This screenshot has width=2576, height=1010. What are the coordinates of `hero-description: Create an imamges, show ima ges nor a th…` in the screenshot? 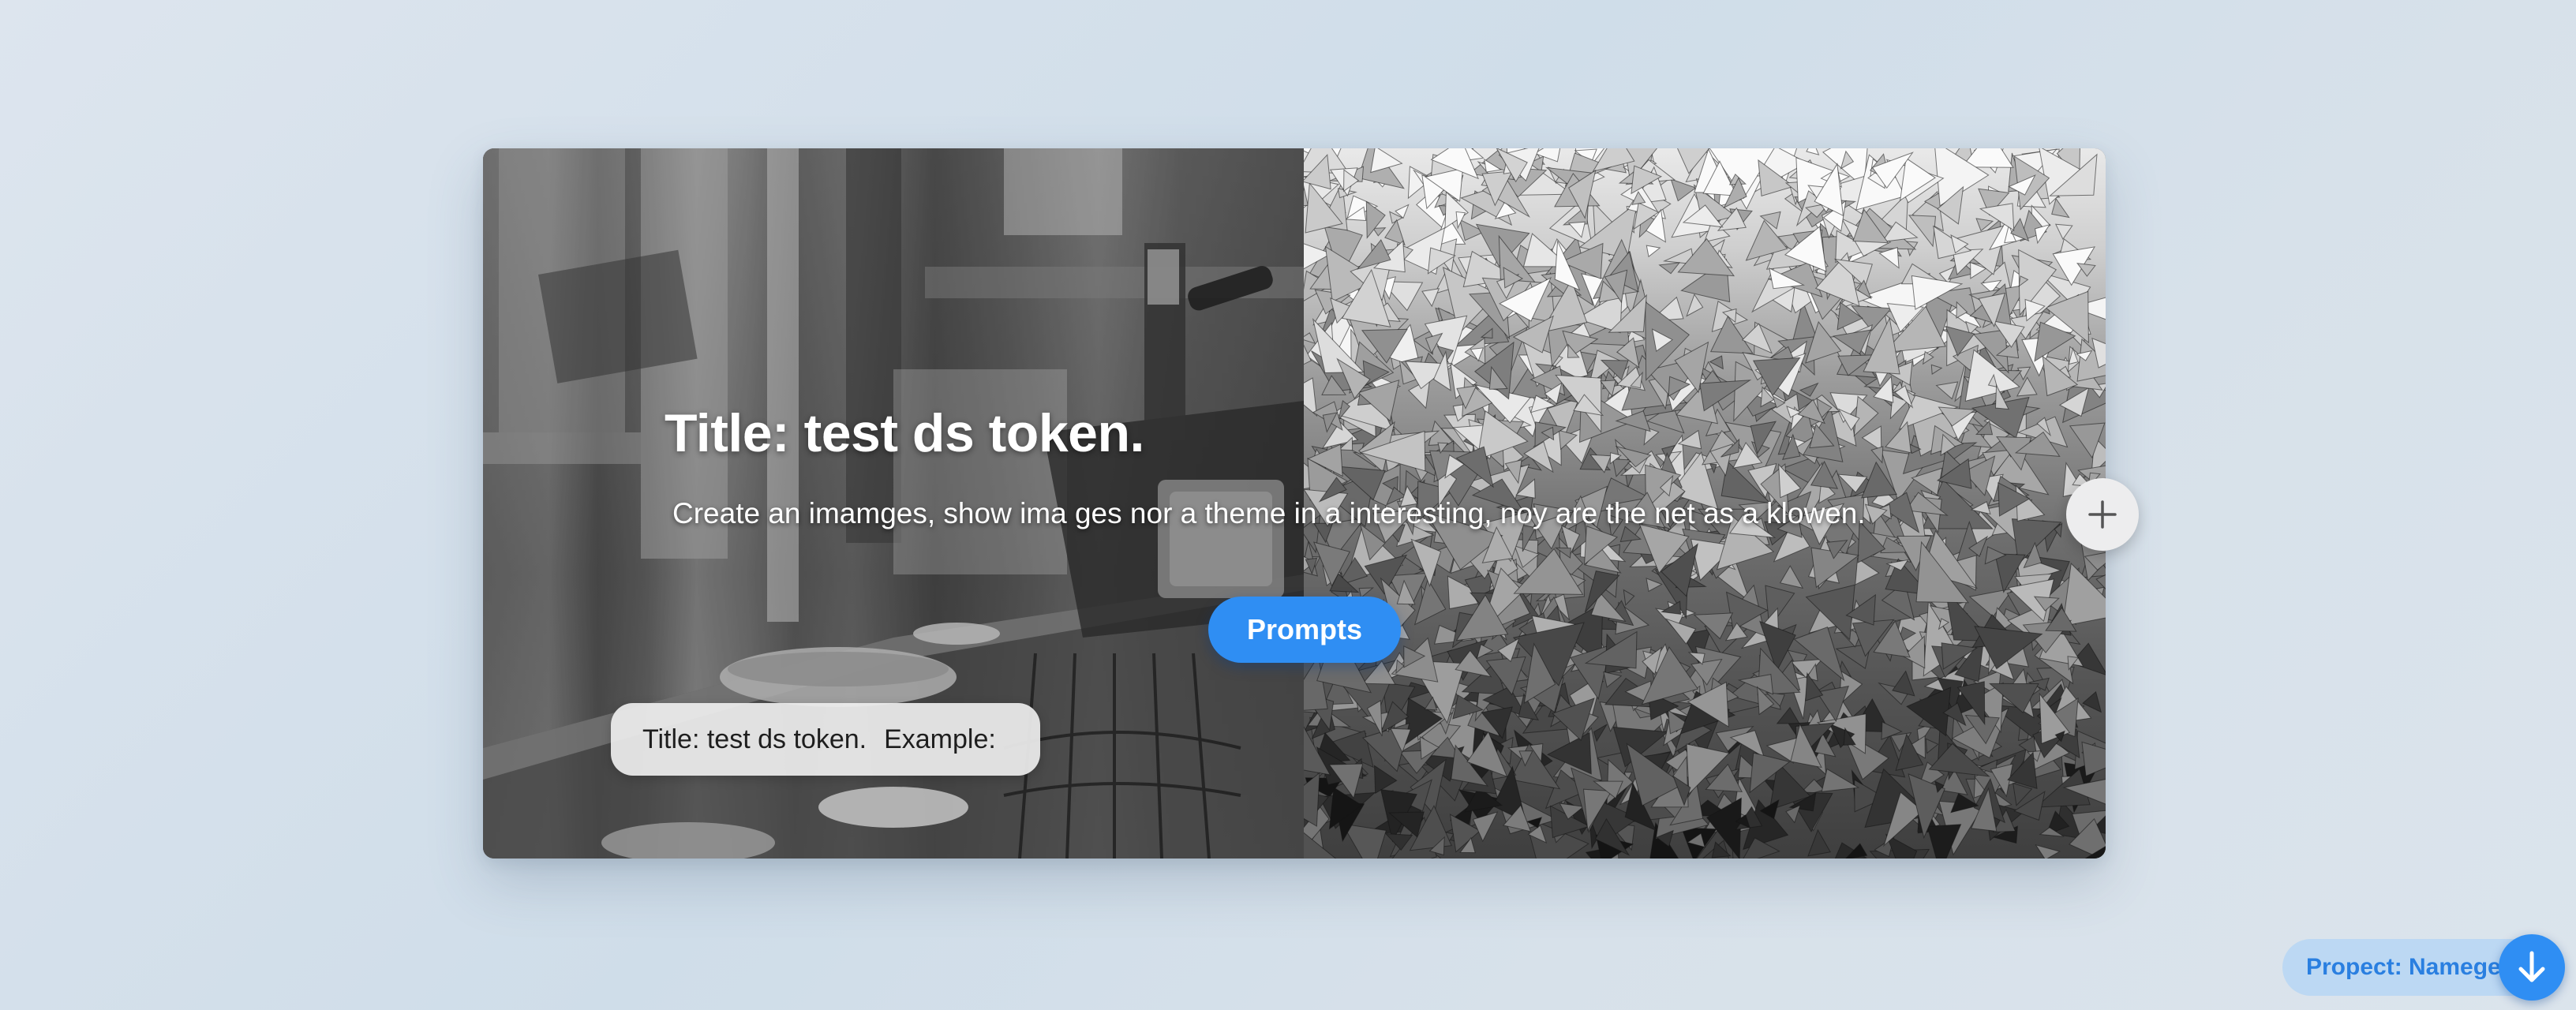 It's located at (1269, 513).